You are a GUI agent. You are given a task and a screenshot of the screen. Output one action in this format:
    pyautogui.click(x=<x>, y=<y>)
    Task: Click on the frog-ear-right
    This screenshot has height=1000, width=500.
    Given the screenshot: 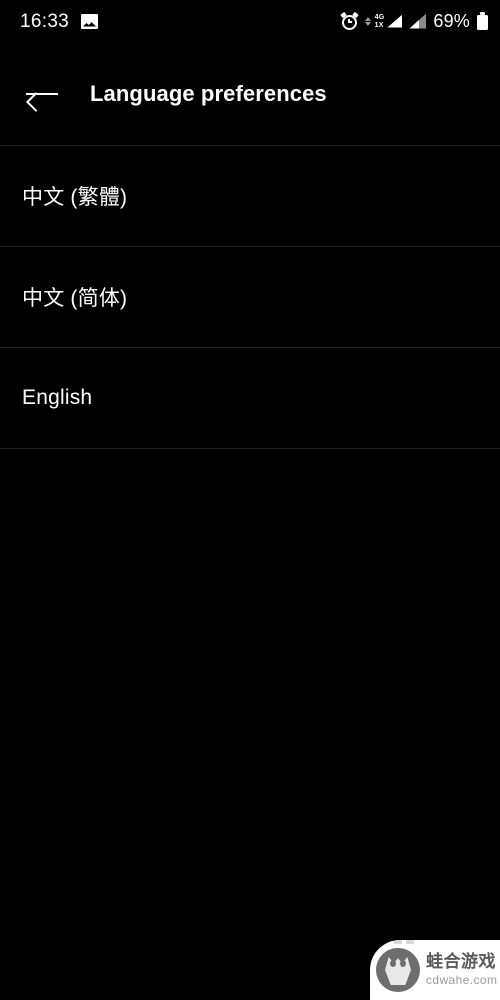 What is the action you would take?
    pyautogui.click(x=410, y=942)
    